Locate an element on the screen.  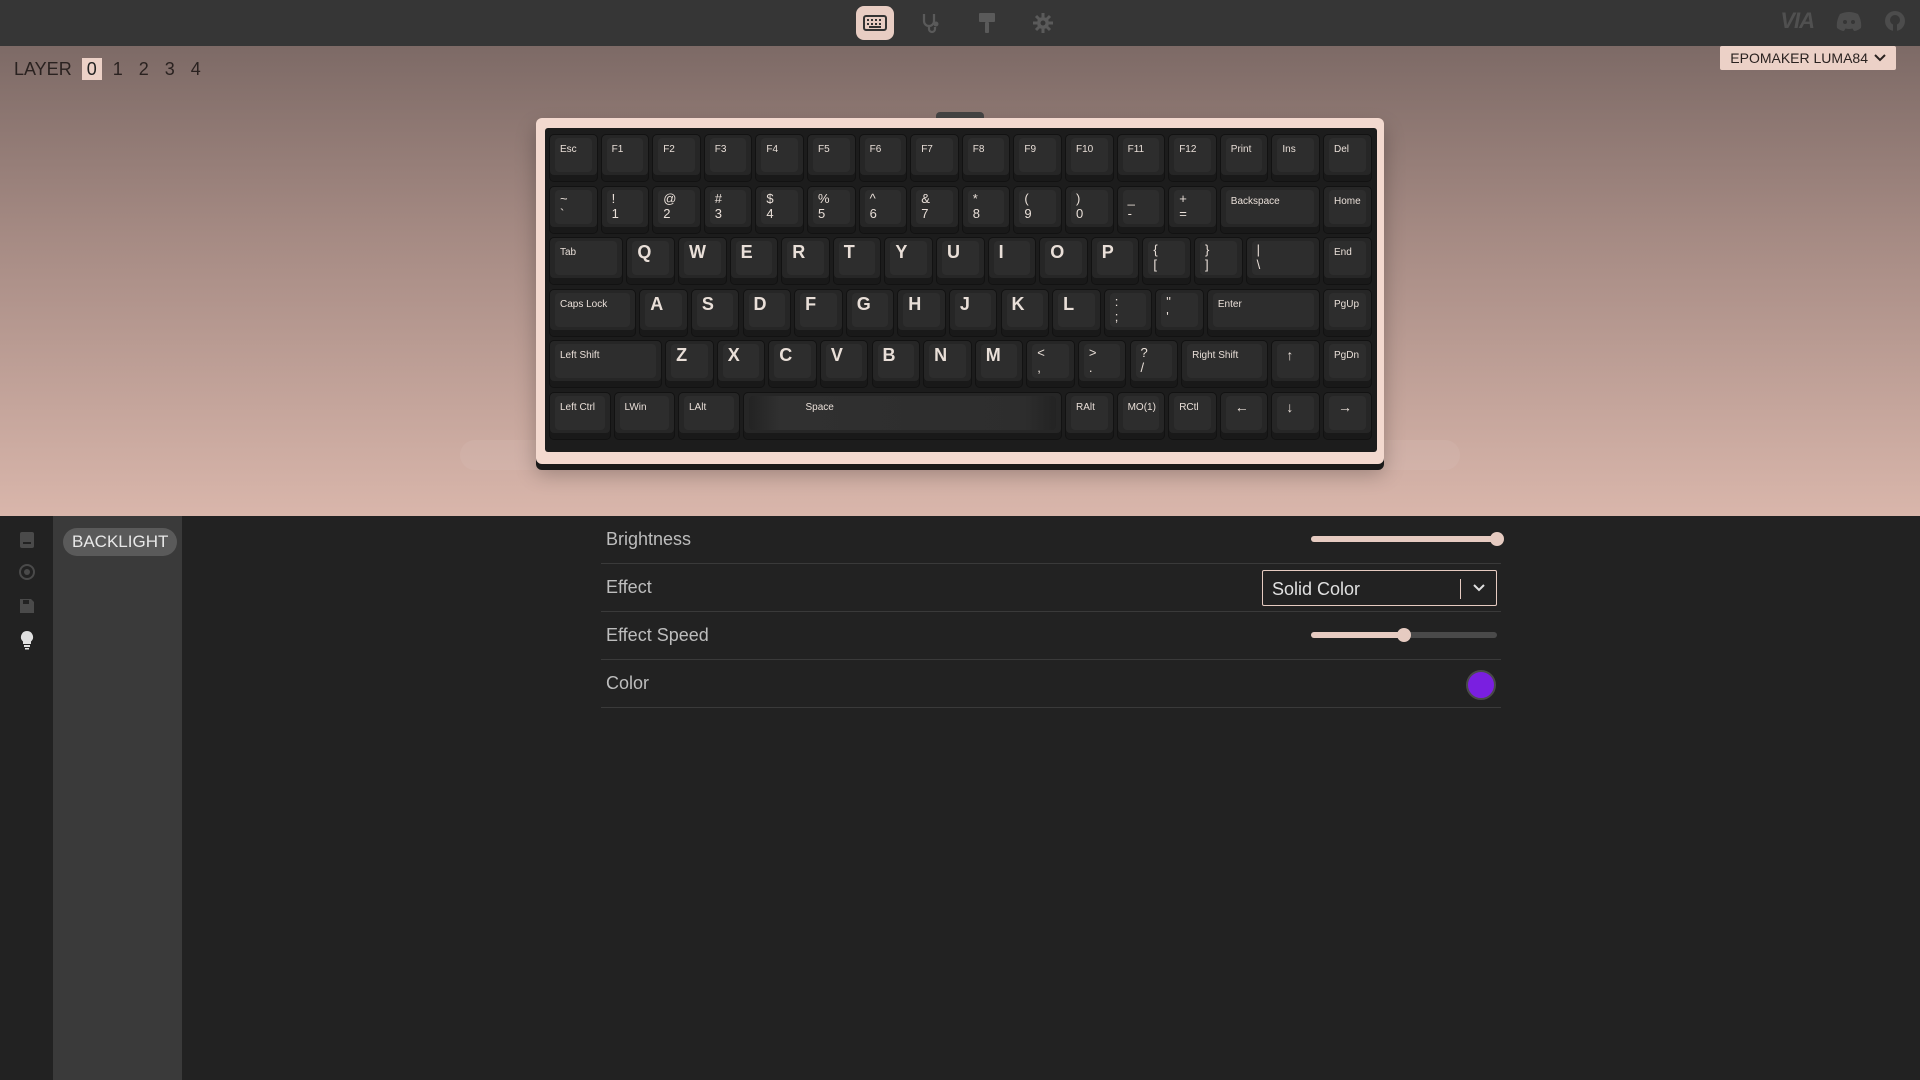
key-0: ) 0 is located at coordinates (1089, 209).